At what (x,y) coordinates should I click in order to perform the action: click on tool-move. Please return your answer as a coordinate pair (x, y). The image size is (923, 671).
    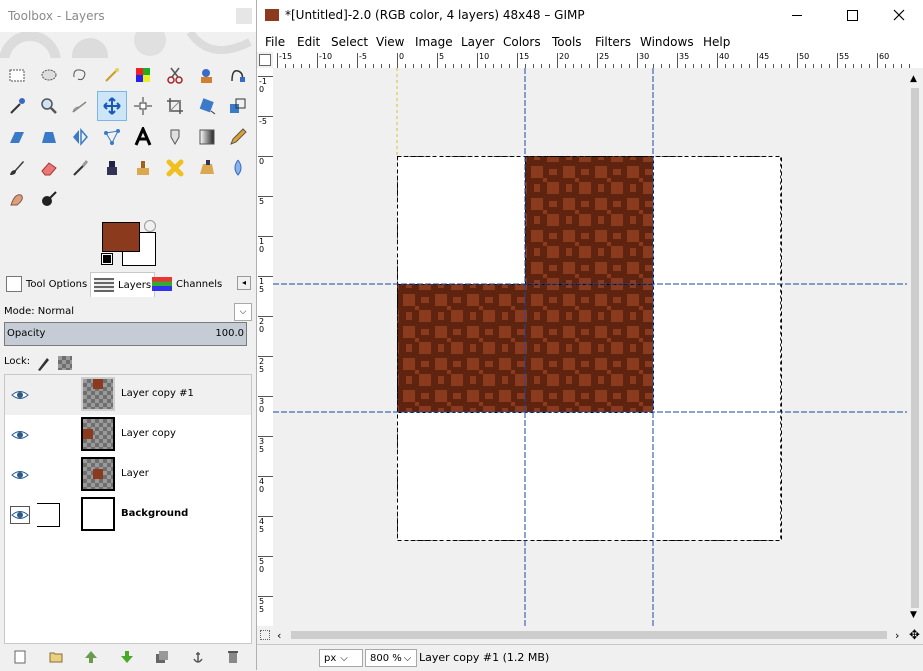
    Looking at the image, I should click on (111, 106).